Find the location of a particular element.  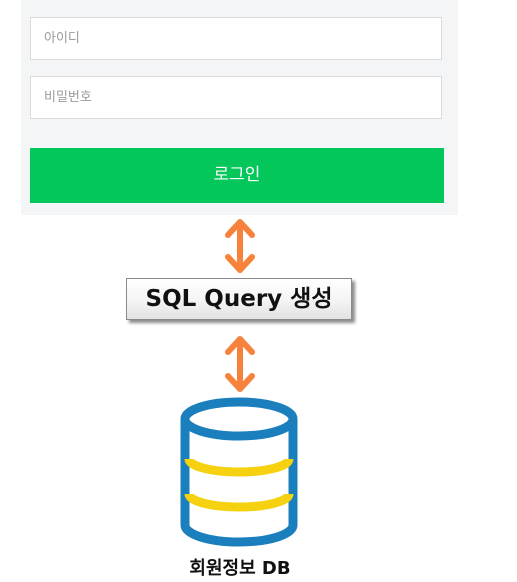

username-input is located at coordinates (236, 38).